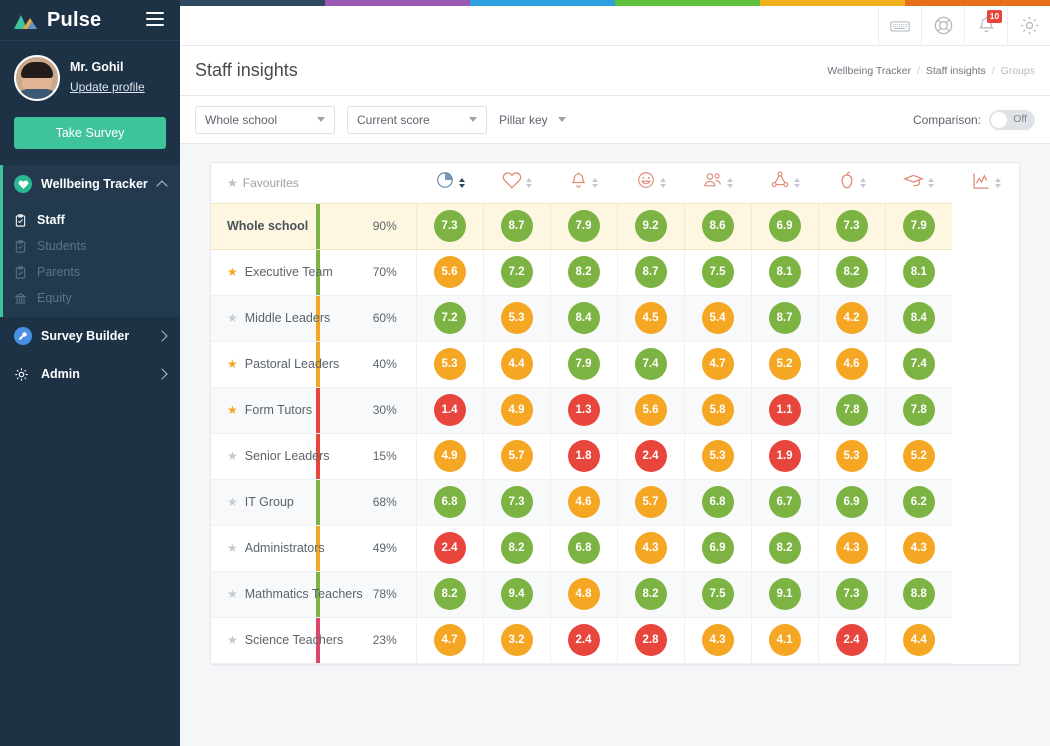 This screenshot has height=746, width=1050. What do you see at coordinates (90, 374) in the screenshot?
I see `sidebar-group-admin: Admin` at bounding box center [90, 374].